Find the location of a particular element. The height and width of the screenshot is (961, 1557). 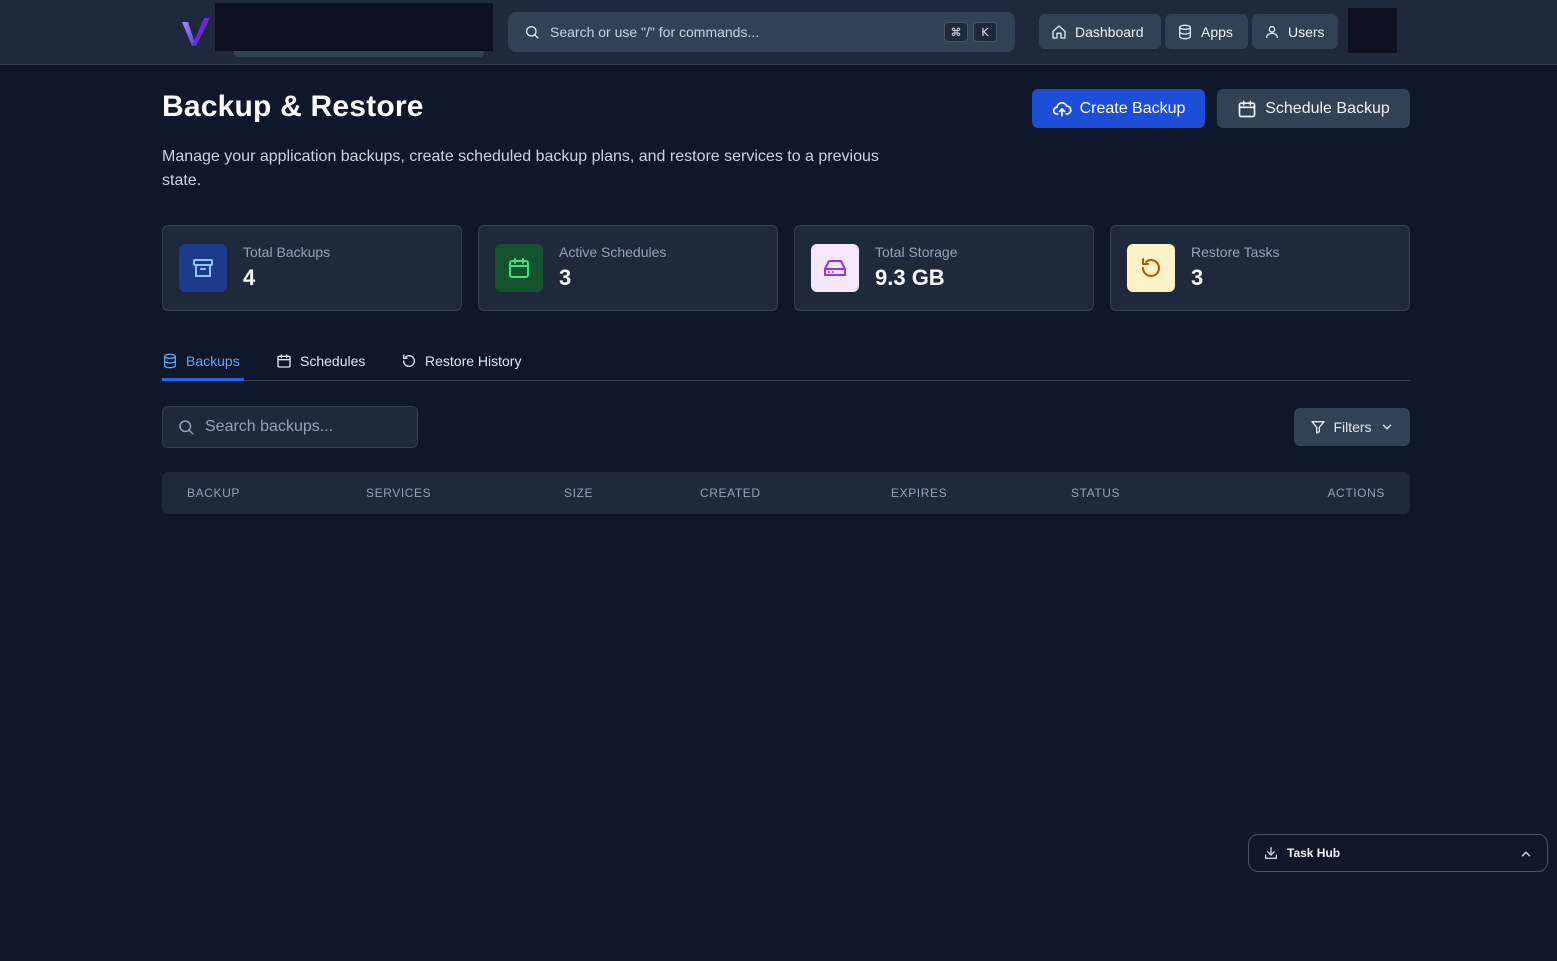

redacted-area is located at coordinates (359, 53).